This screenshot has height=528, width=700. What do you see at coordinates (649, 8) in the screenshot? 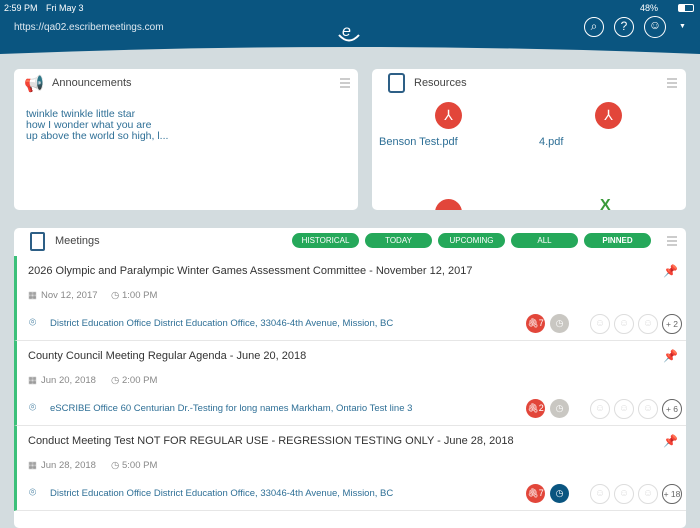
I see `battery-level: 48%` at bounding box center [649, 8].